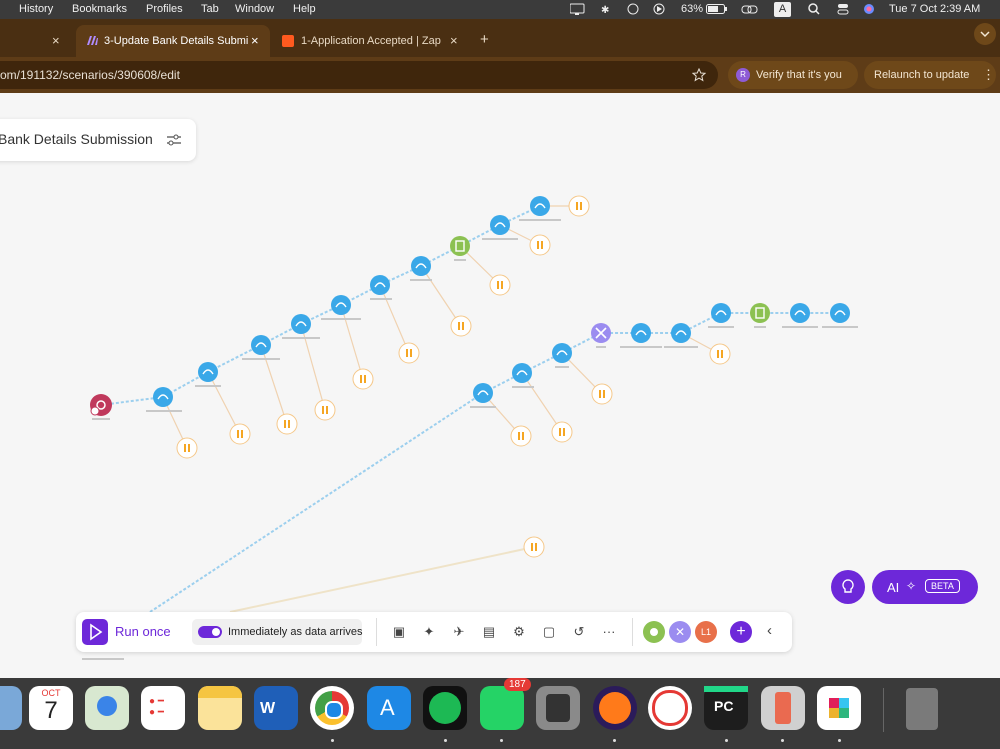 The width and height of the screenshot is (1000, 749). What do you see at coordinates (389, 708) in the screenshot?
I see `app-store-icon: A` at bounding box center [389, 708].